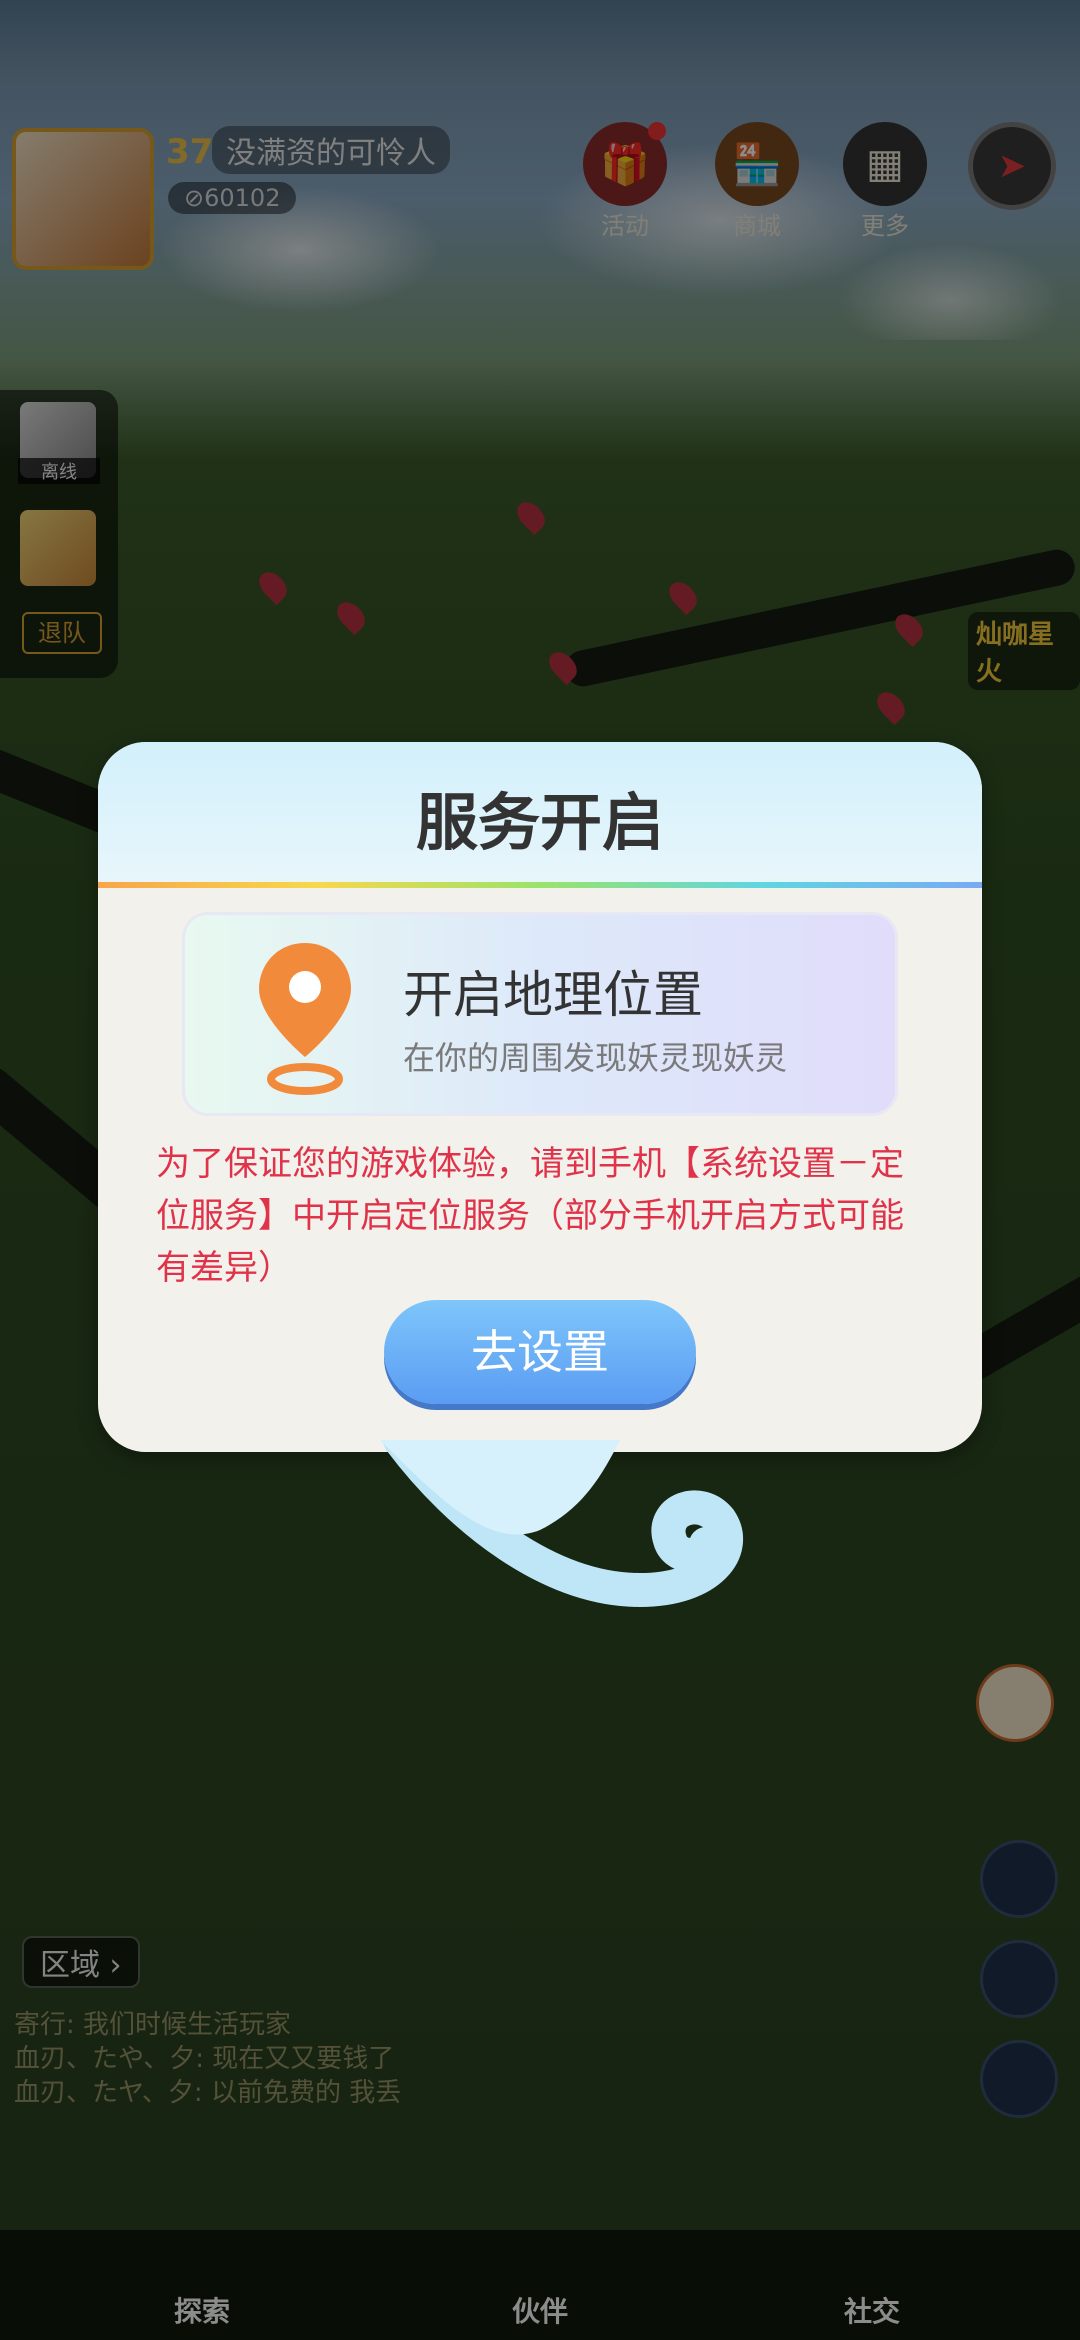 The image size is (1080, 2340). What do you see at coordinates (561, 1524) in the screenshot?
I see `dialog-tail-swirl` at bounding box center [561, 1524].